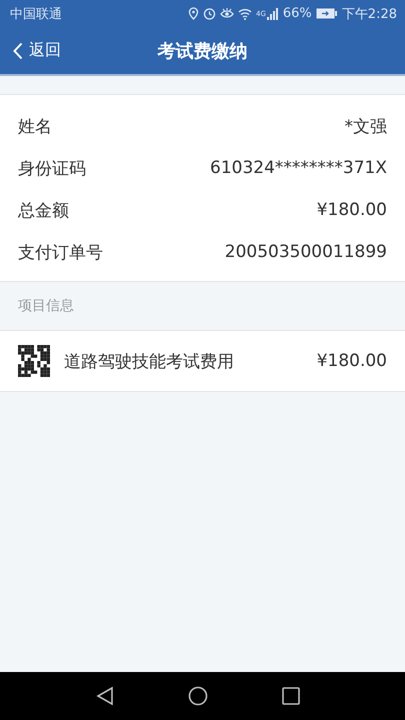 This screenshot has width=405, height=720. What do you see at coordinates (60, 253) in the screenshot?
I see `field-label: 支付订单号` at bounding box center [60, 253].